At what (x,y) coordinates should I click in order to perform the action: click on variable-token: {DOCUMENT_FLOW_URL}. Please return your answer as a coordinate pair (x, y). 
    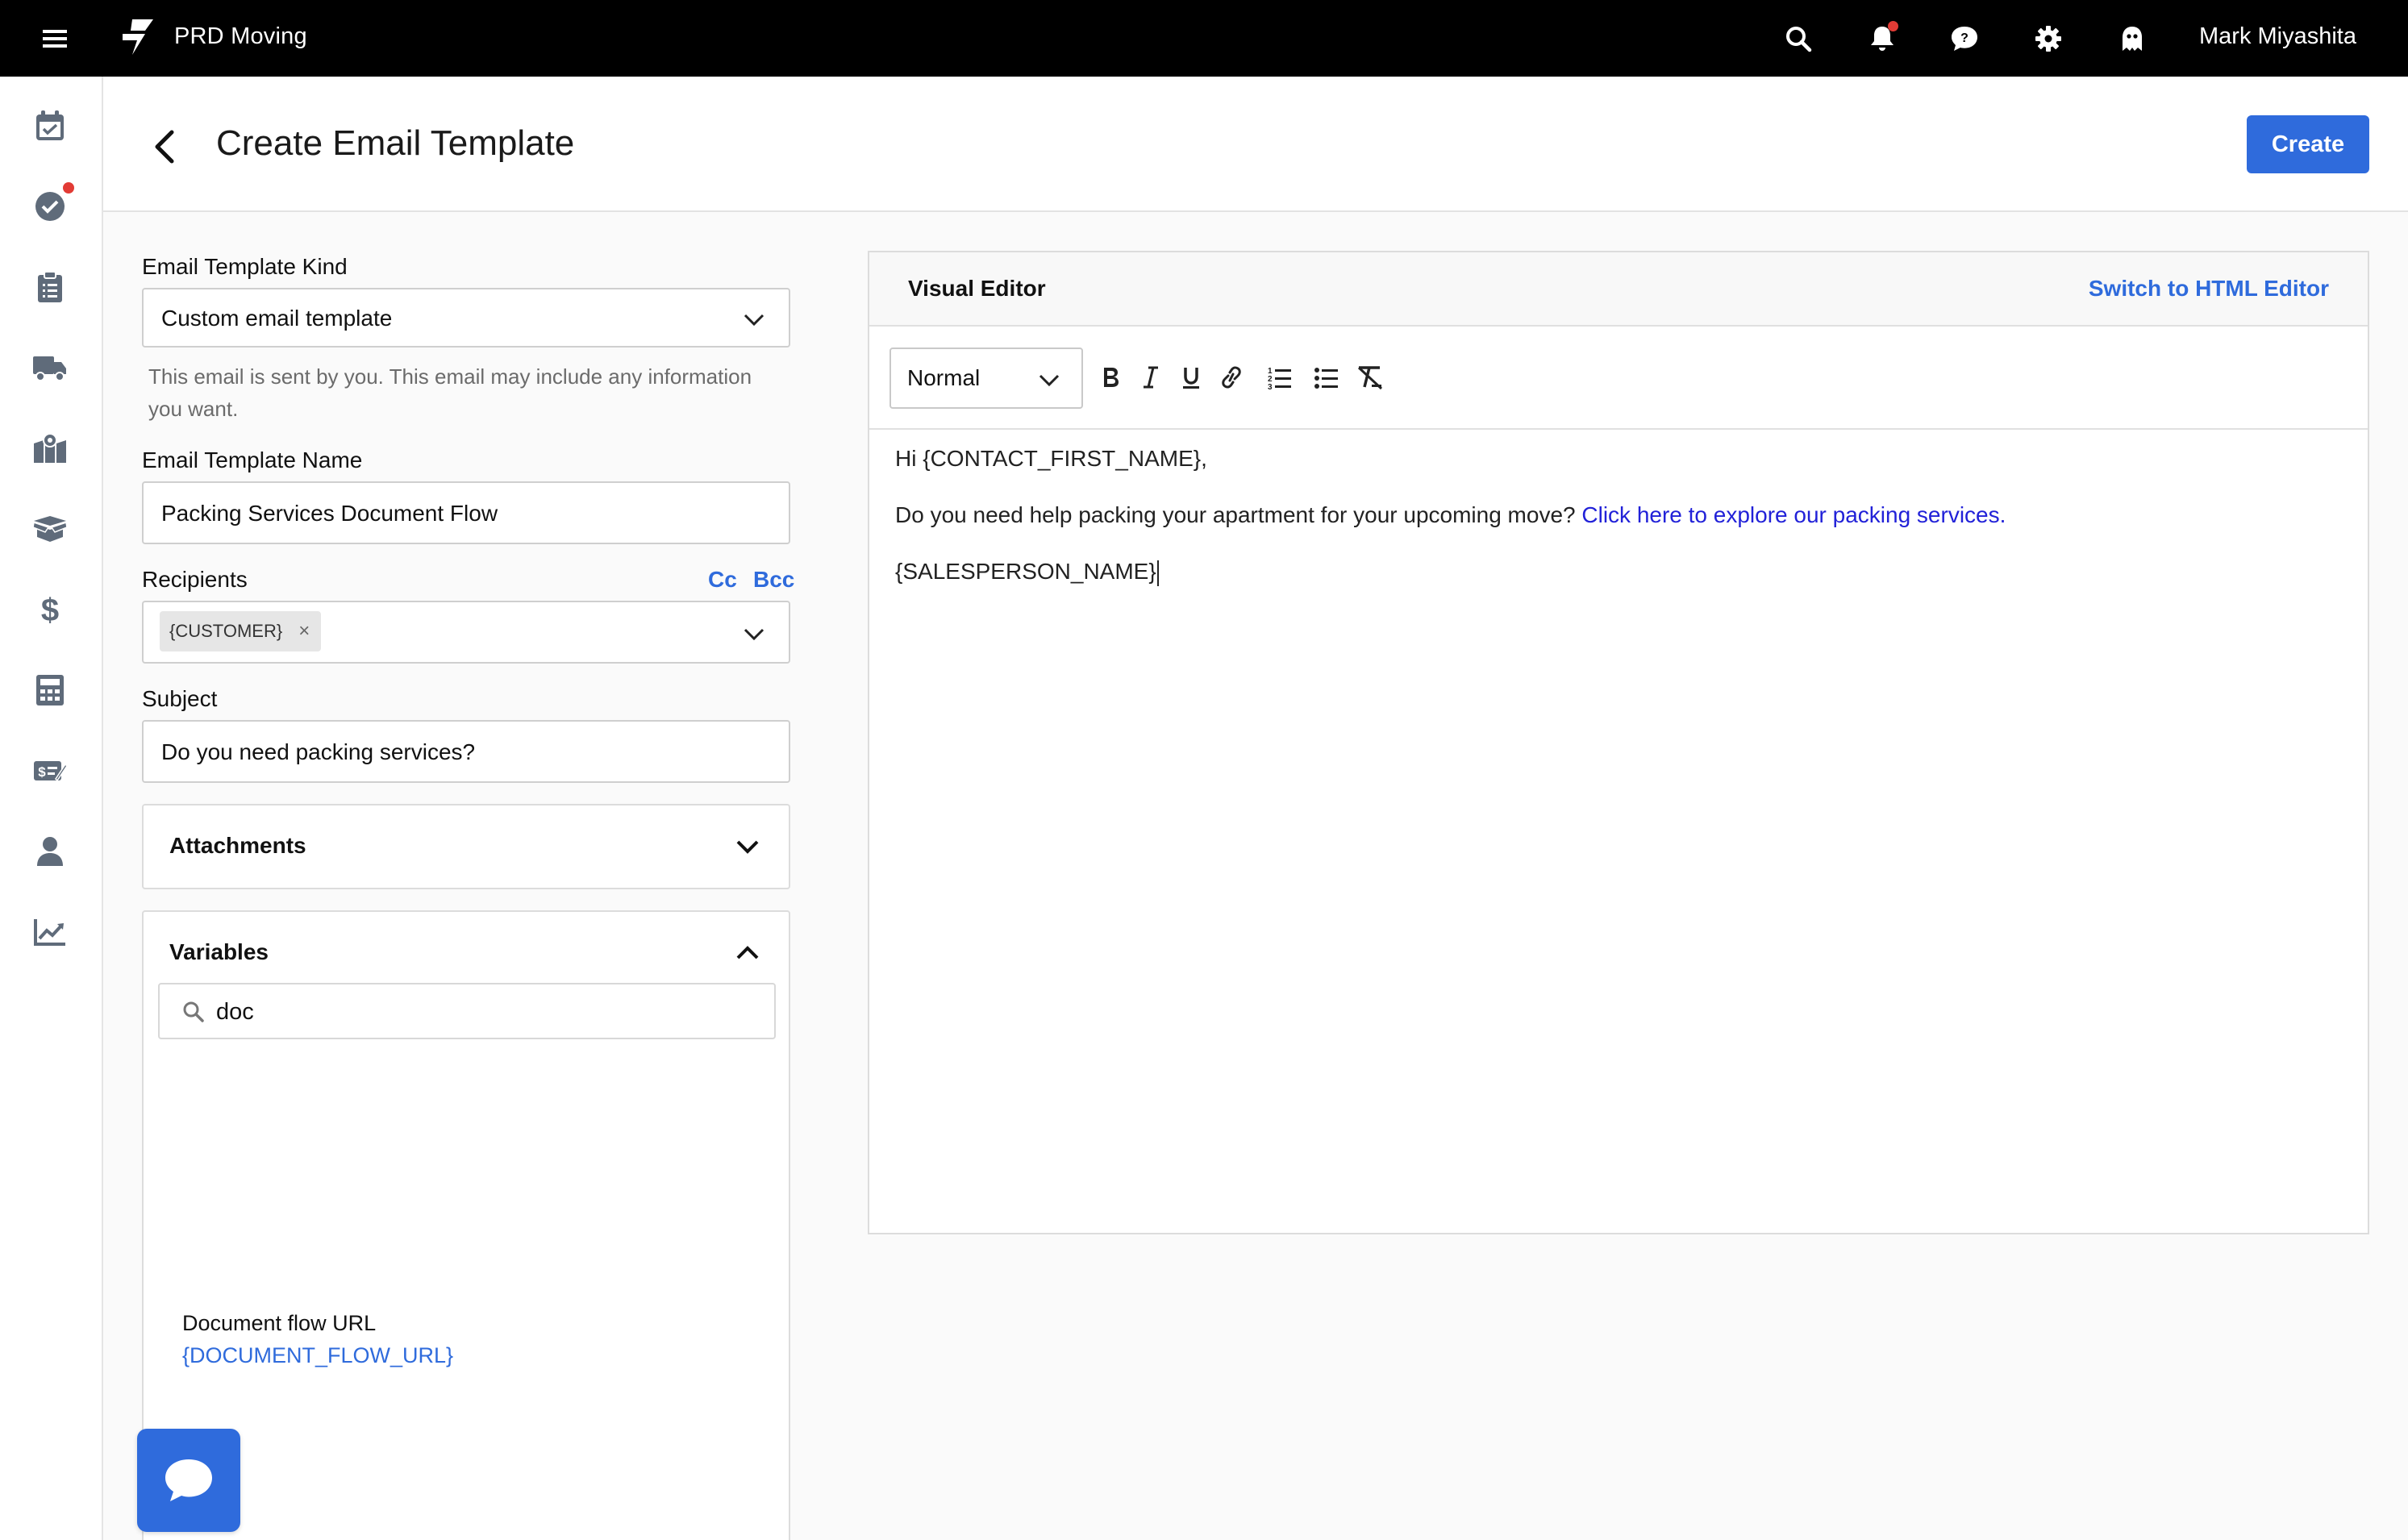
    Looking at the image, I should click on (318, 1355).